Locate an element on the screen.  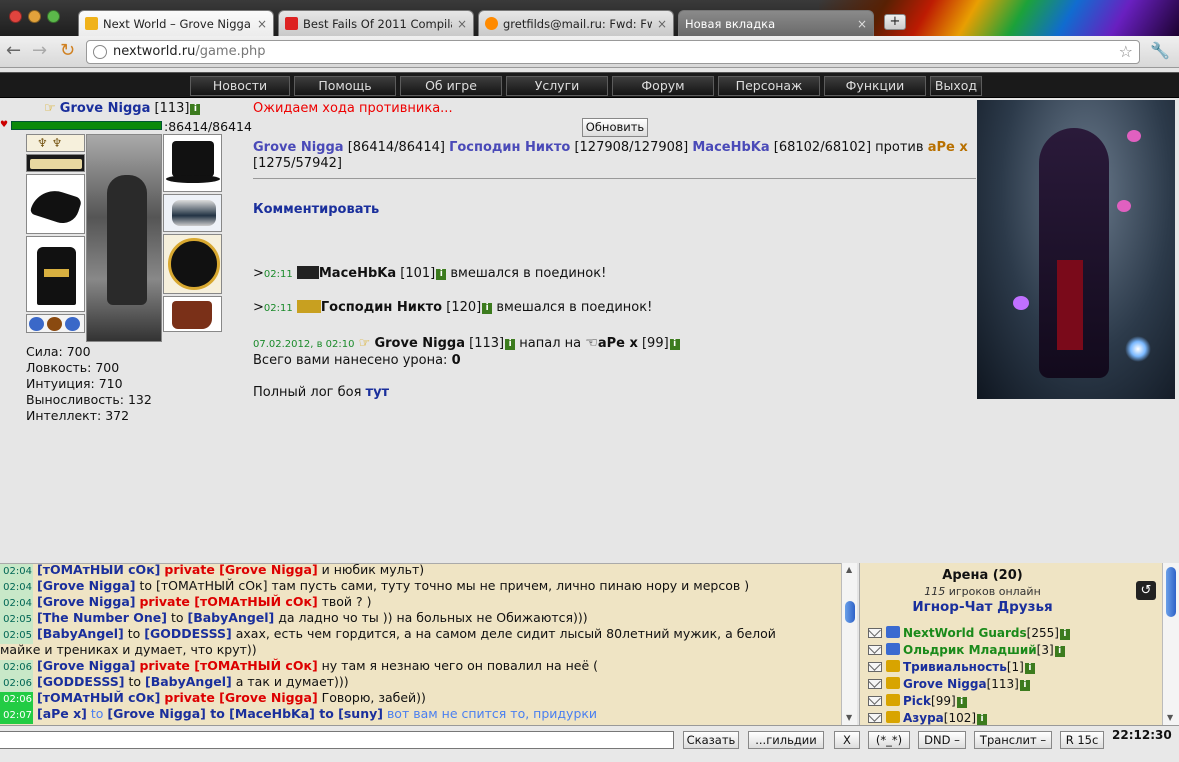
close-window-icon is located at coordinates (15, 16).